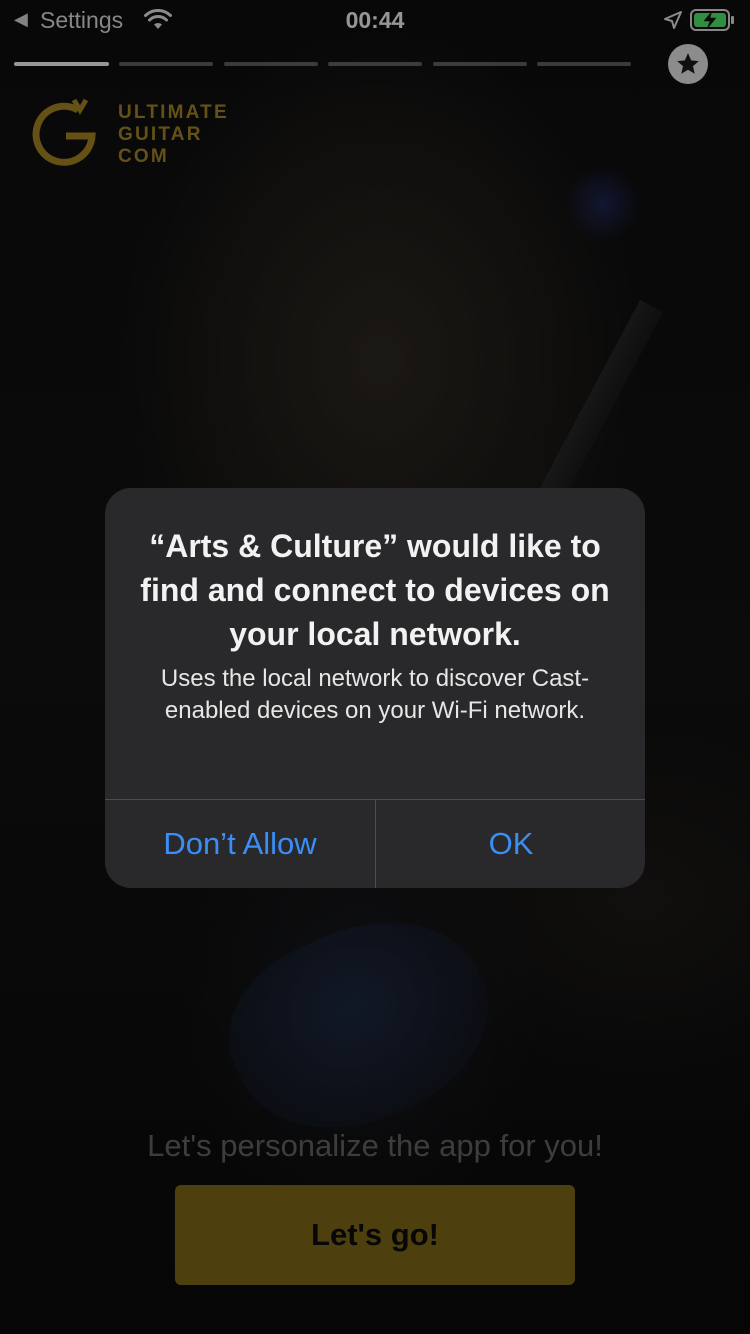  What do you see at coordinates (240, 844) in the screenshot?
I see `dont-allow-button: Don’t Allow` at bounding box center [240, 844].